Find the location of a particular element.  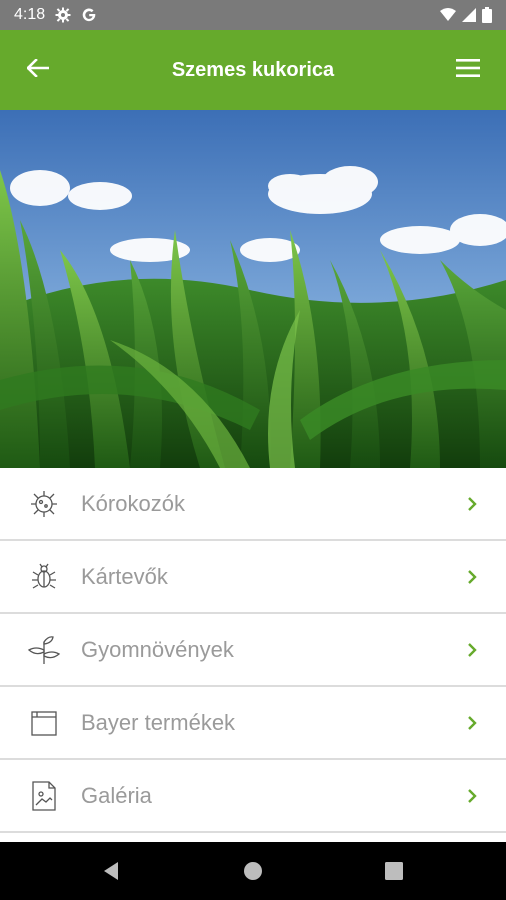

menu-item-kartevok: Kártevők is located at coordinates (253, 577).